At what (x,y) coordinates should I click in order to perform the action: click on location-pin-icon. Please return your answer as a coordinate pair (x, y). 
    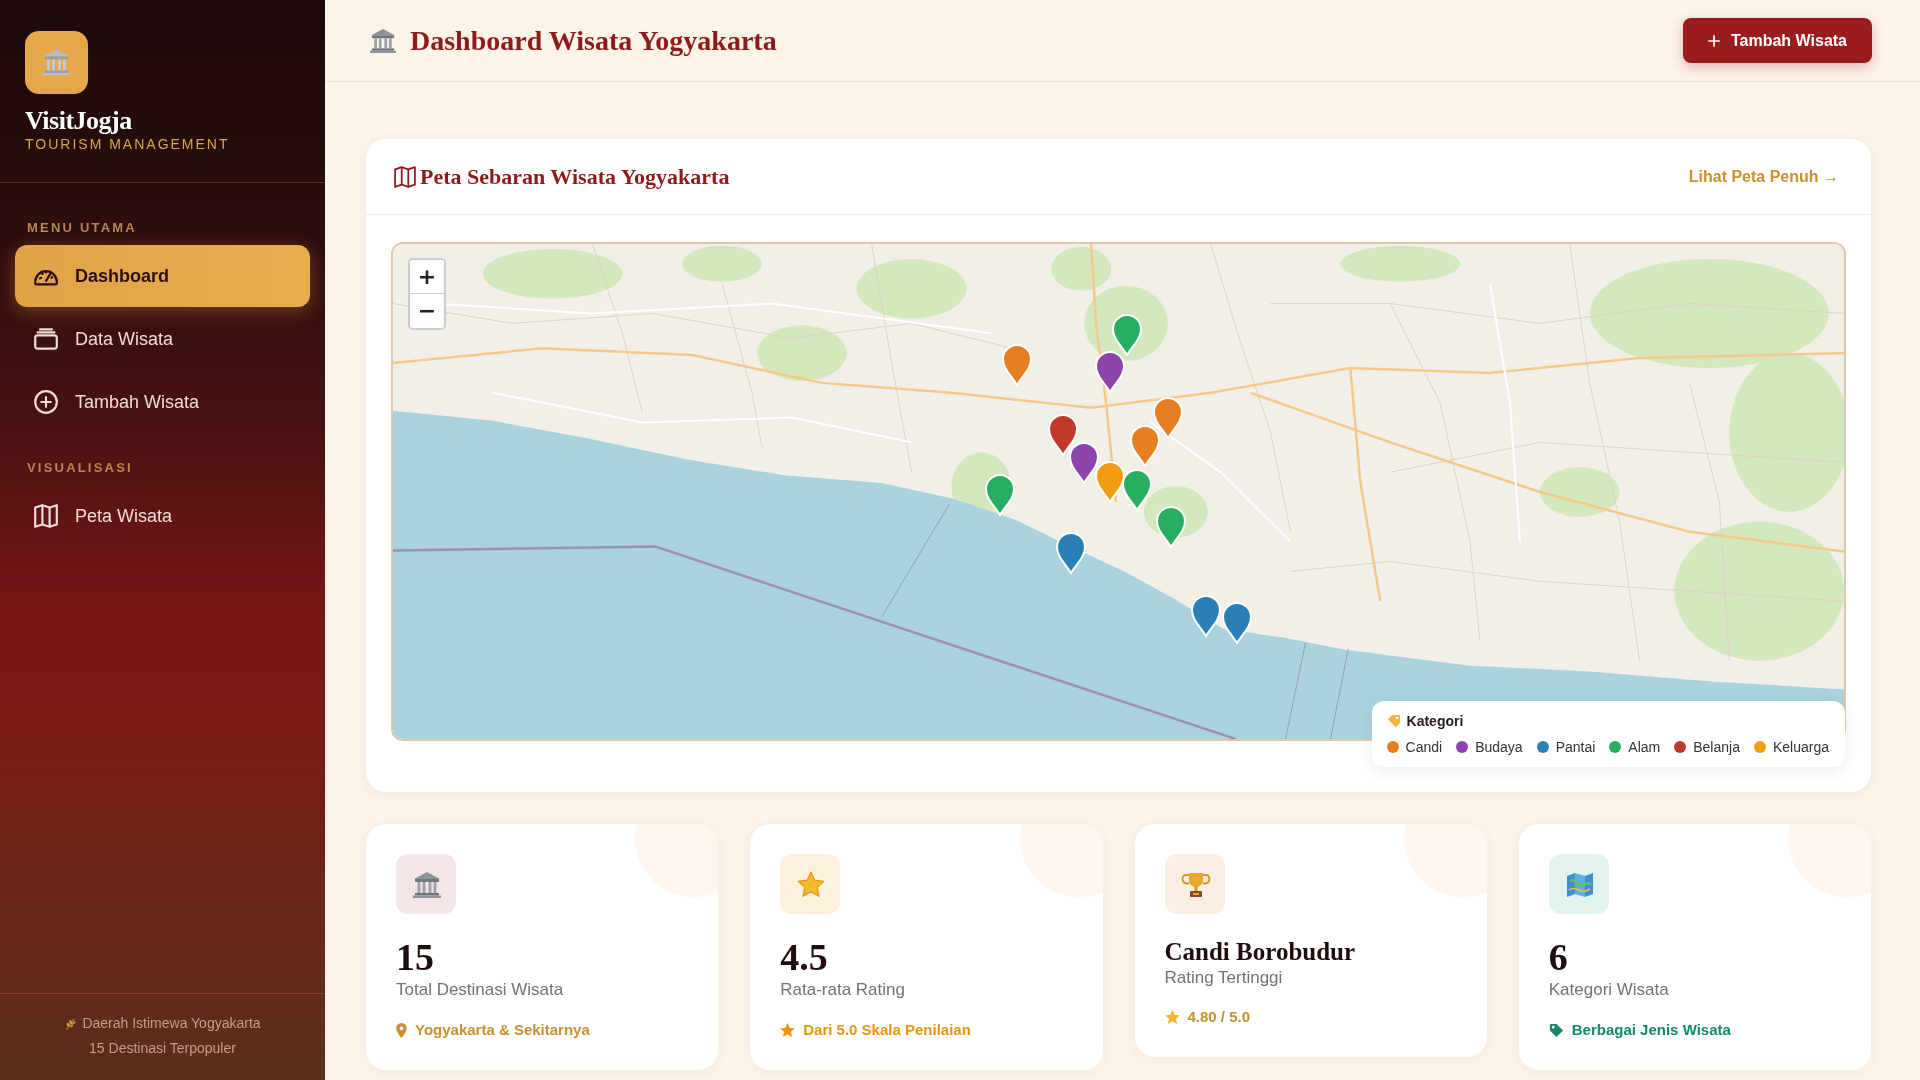
    Looking at the image, I should click on (401, 1030).